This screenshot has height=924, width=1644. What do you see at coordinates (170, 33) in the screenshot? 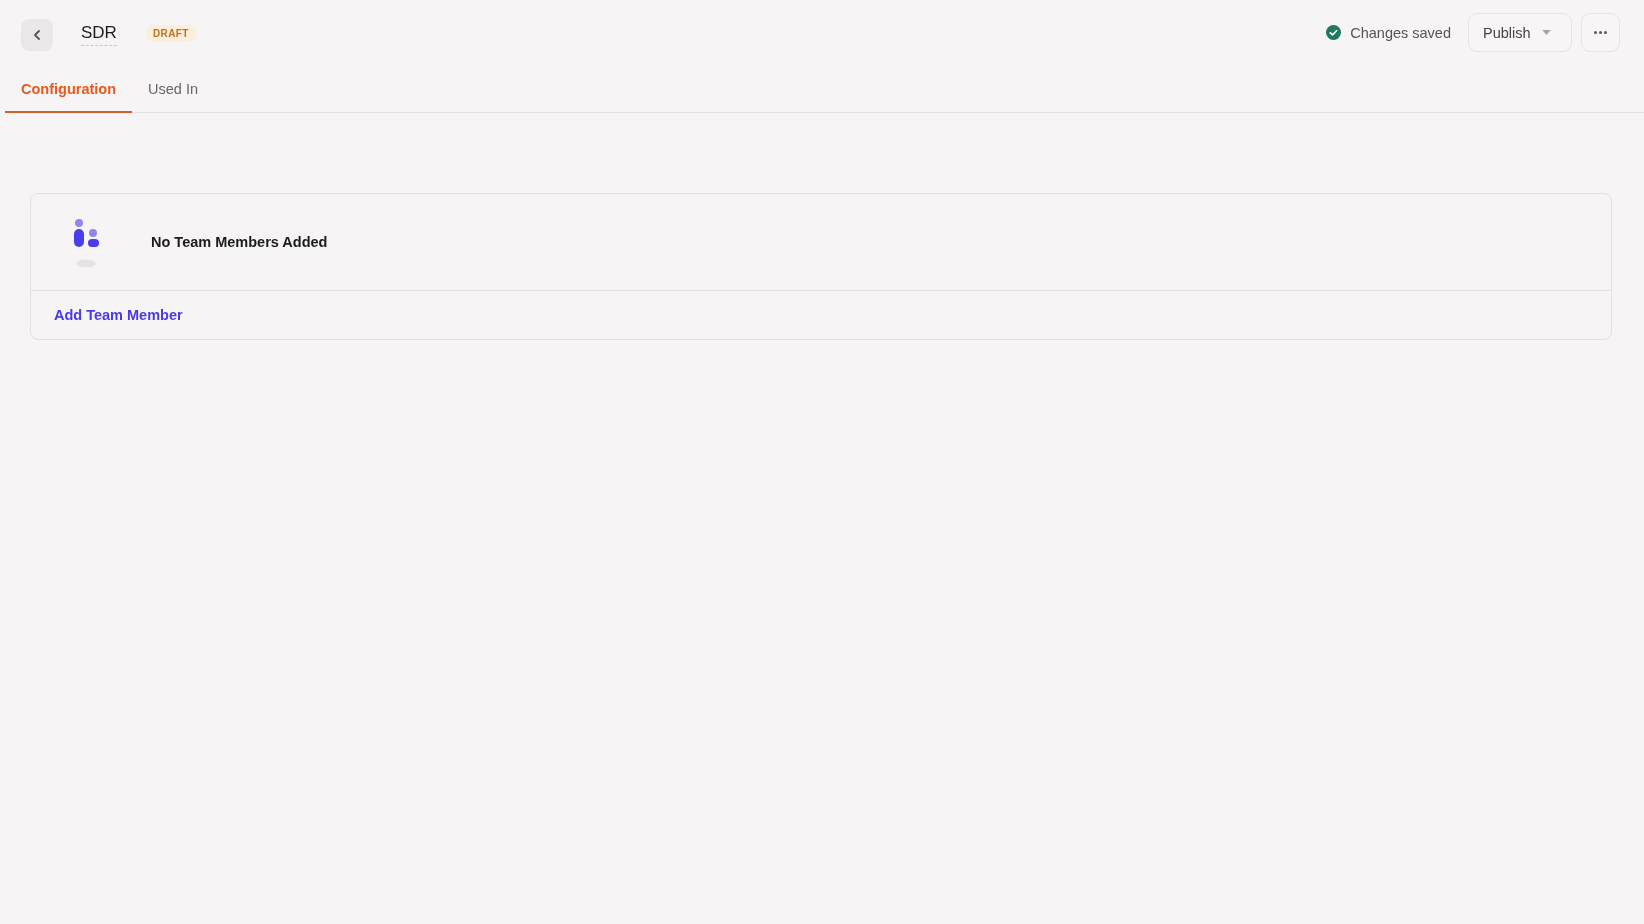
I see `status-badge: DRAFT` at bounding box center [170, 33].